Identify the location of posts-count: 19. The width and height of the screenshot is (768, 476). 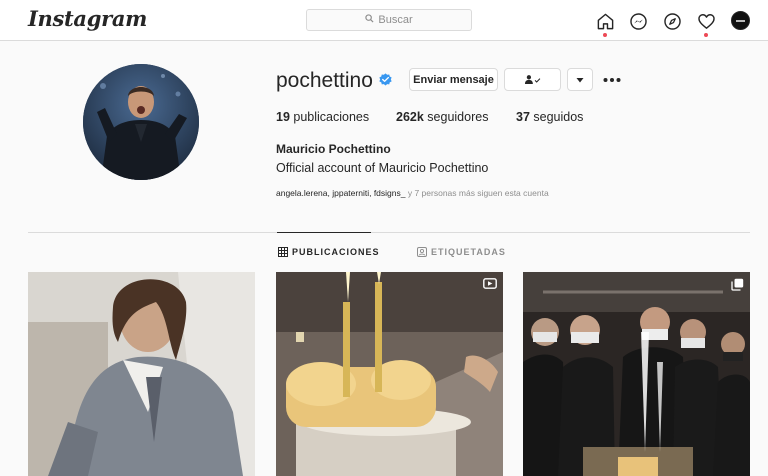
(283, 117).